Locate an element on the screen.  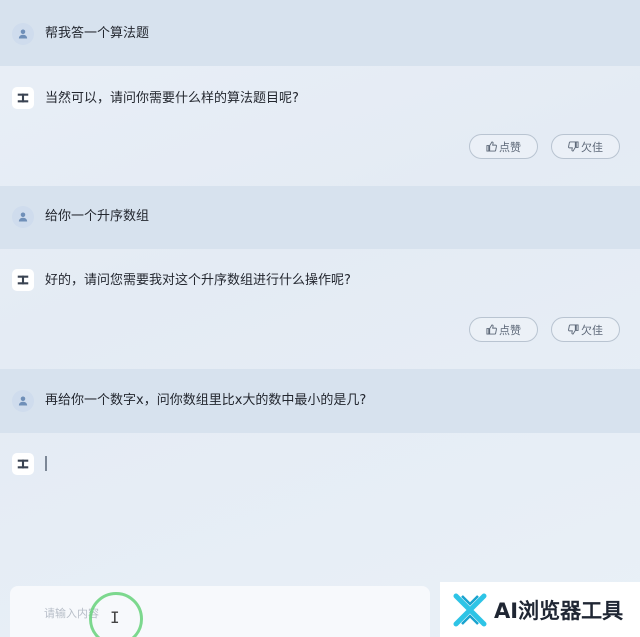
message-text: 再给你一个数字x，问你数组里比x大的数中最小的是几? is located at coordinates (206, 400).